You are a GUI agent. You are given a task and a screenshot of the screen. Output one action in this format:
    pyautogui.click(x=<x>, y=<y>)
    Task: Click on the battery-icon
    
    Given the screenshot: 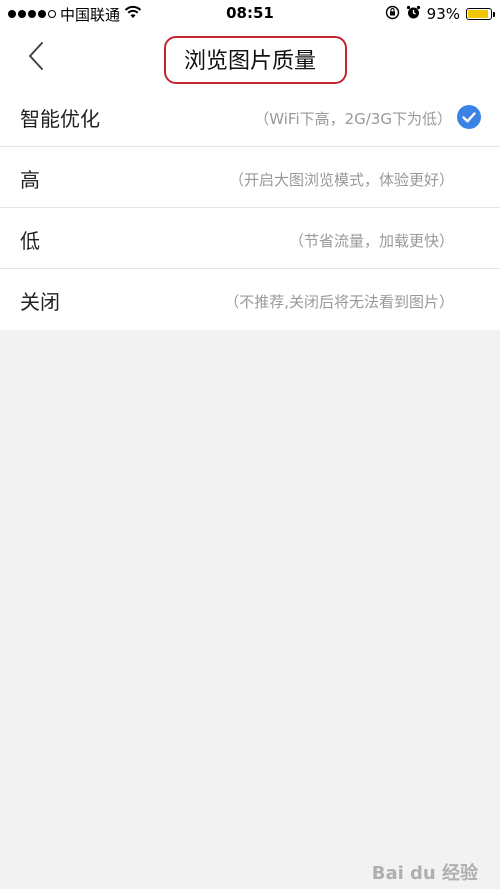 What is the action you would take?
    pyautogui.click(x=480, y=14)
    